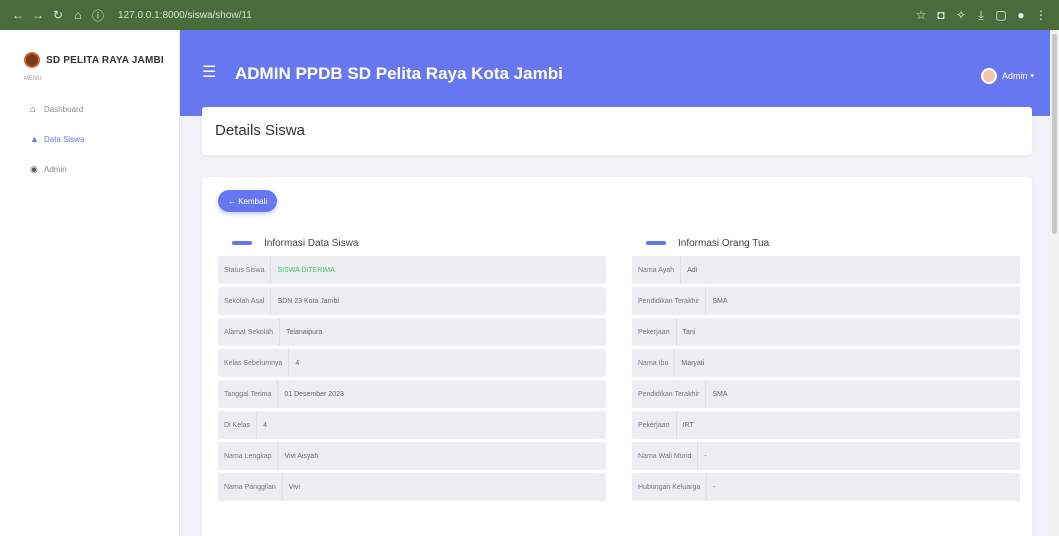 The width and height of the screenshot is (1059, 536). What do you see at coordinates (209, 72) in the screenshot?
I see `hamburger-menu-icon: ☰` at bounding box center [209, 72].